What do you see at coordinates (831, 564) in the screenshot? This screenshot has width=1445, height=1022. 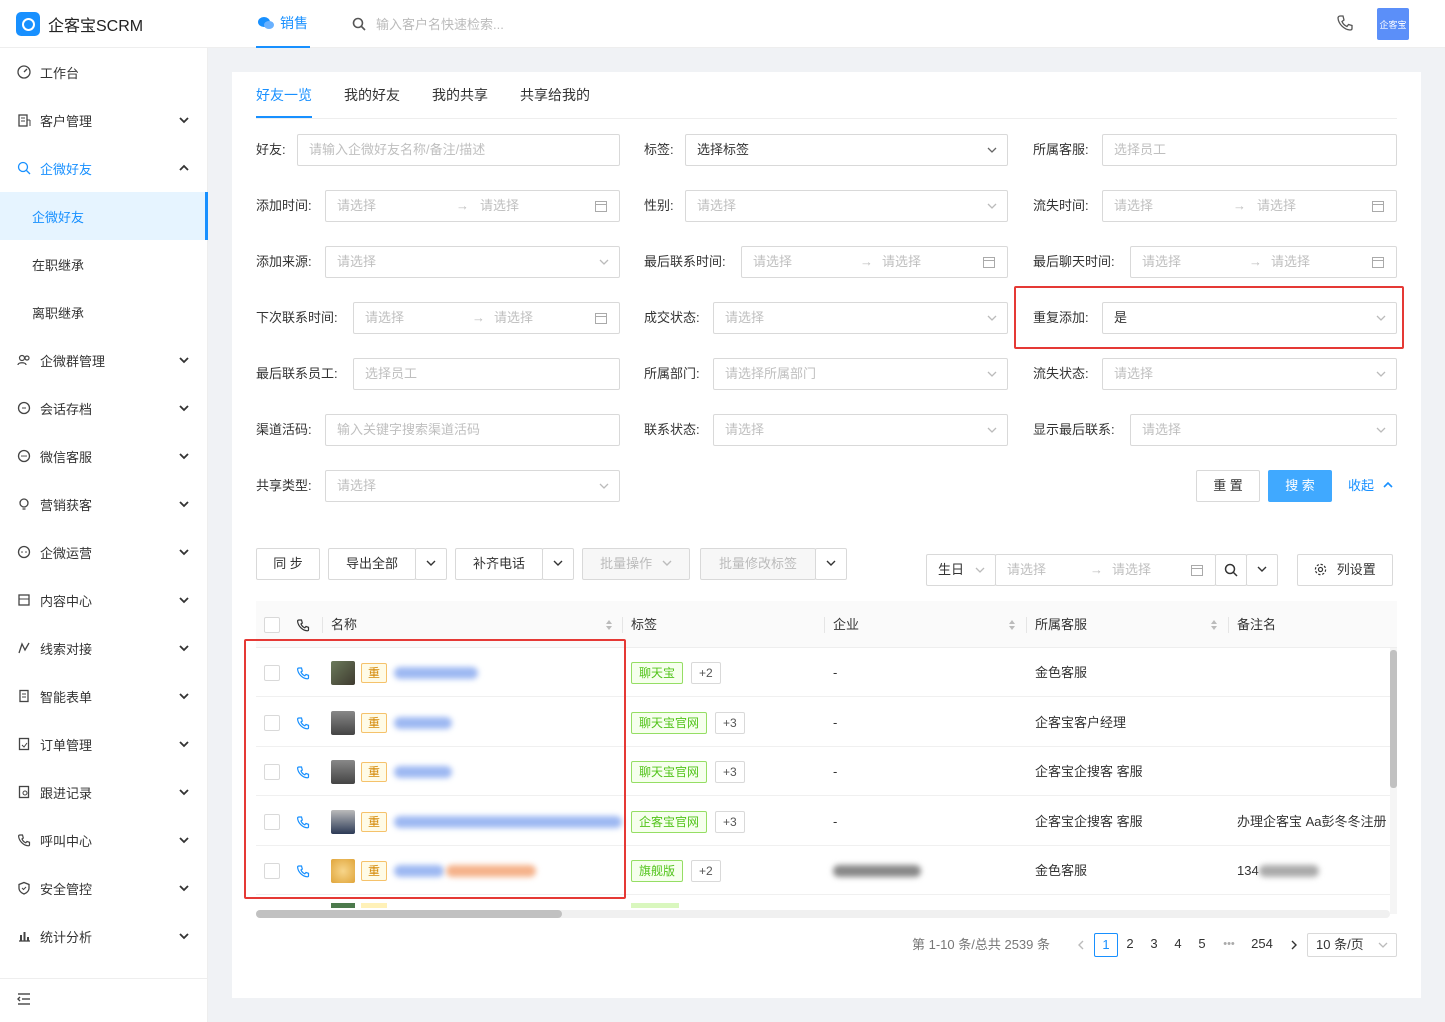 I see `batch-tags-dropdown-button` at bounding box center [831, 564].